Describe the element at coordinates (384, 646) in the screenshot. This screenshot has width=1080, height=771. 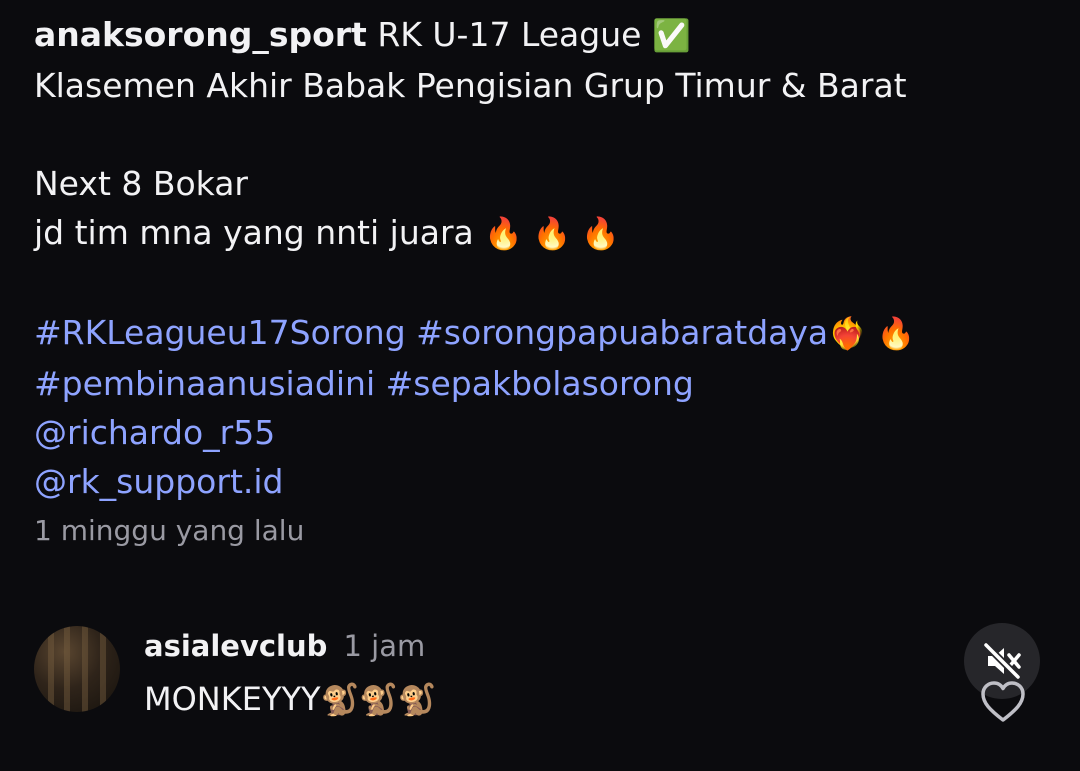
I see `comment-time: 1 jam` at that location.